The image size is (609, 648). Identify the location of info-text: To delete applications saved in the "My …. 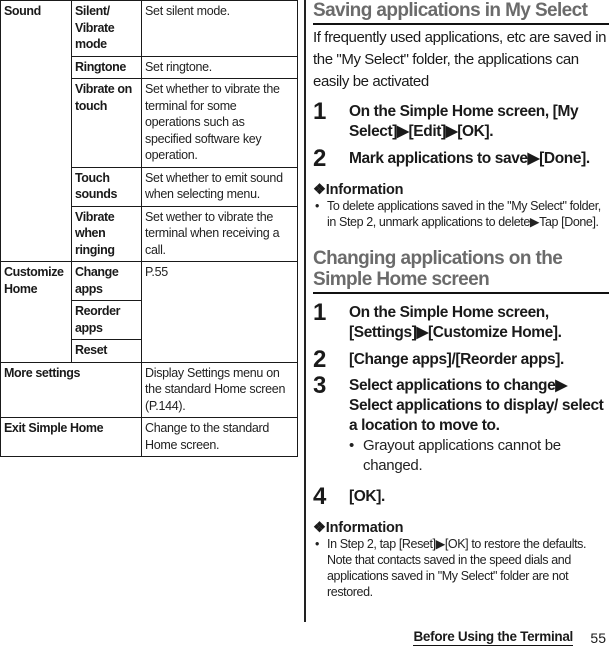
(464, 214).